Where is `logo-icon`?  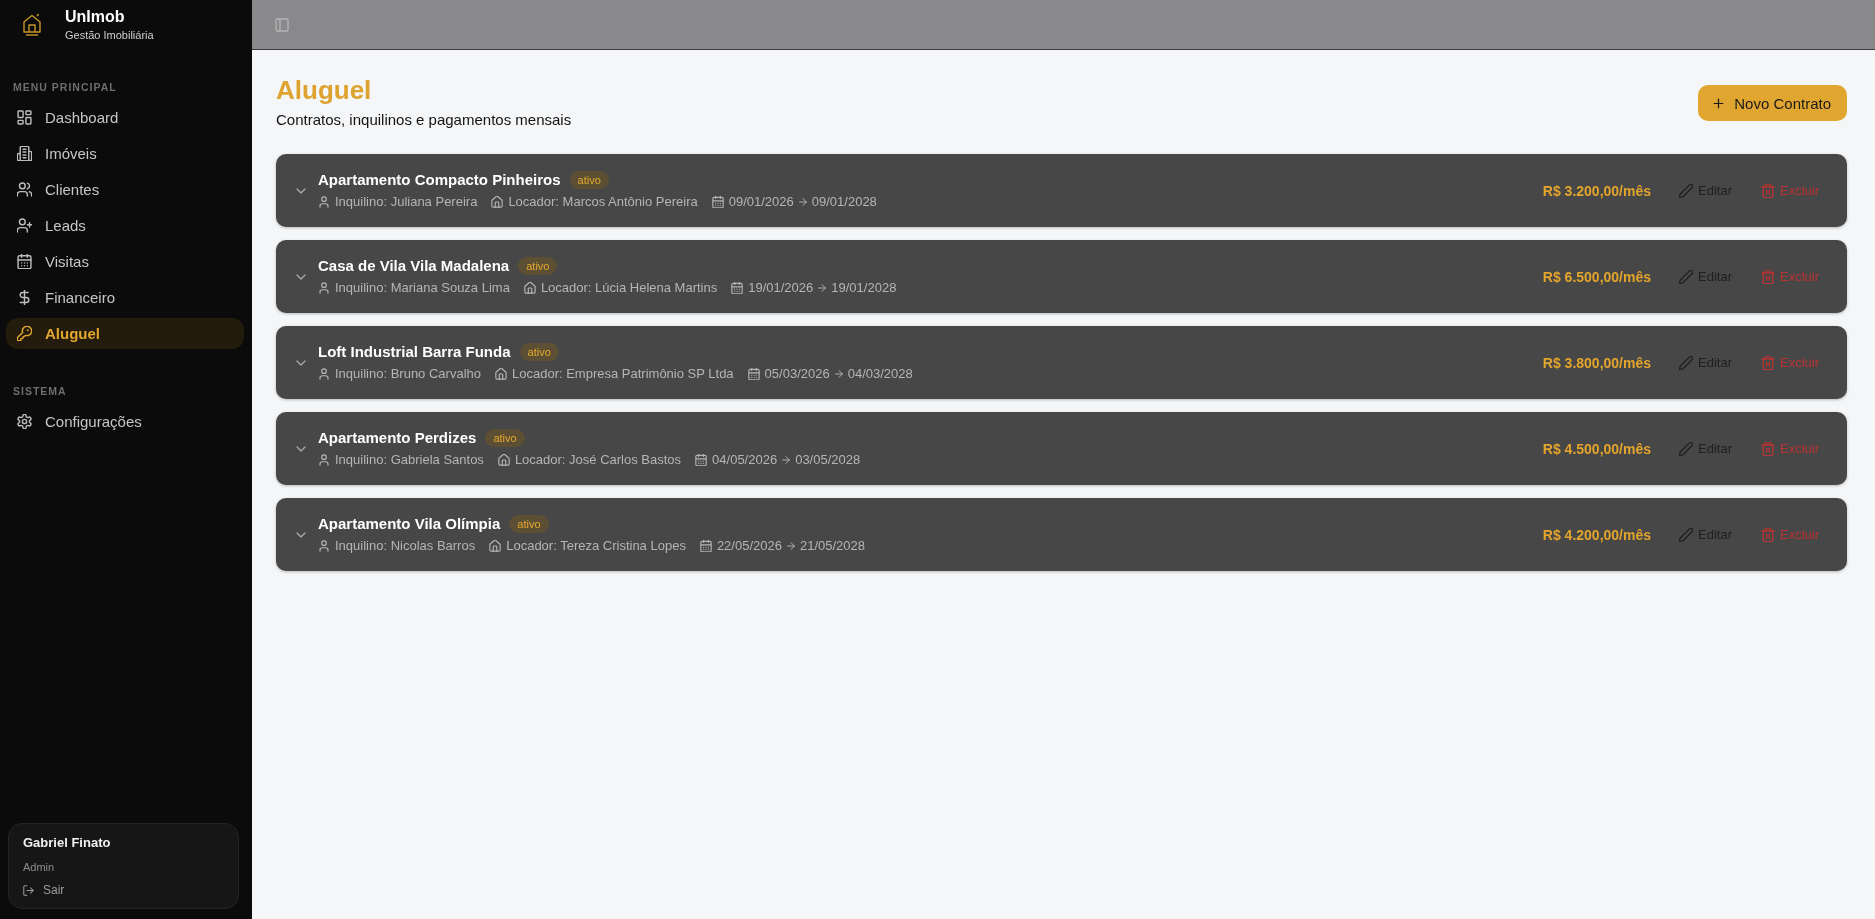 logo-icon is located at coordinates (32, 25).